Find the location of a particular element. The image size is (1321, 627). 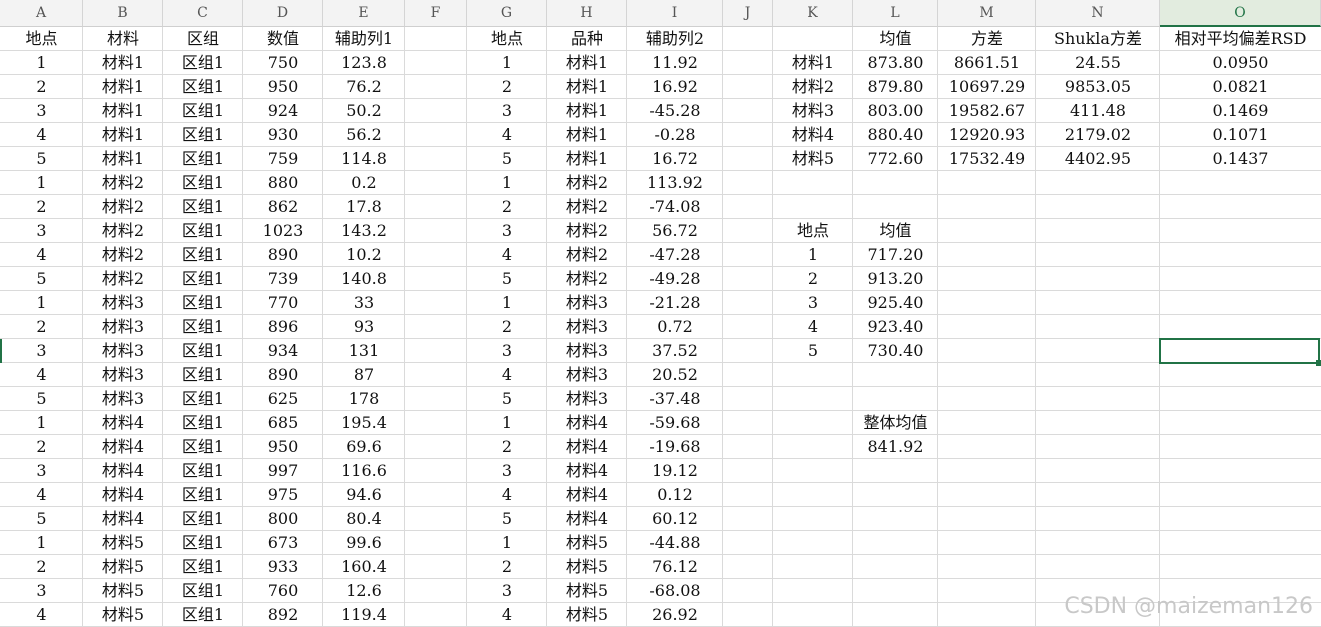

middle-table-cell: -37.48 is located at coordinates (675, 399).